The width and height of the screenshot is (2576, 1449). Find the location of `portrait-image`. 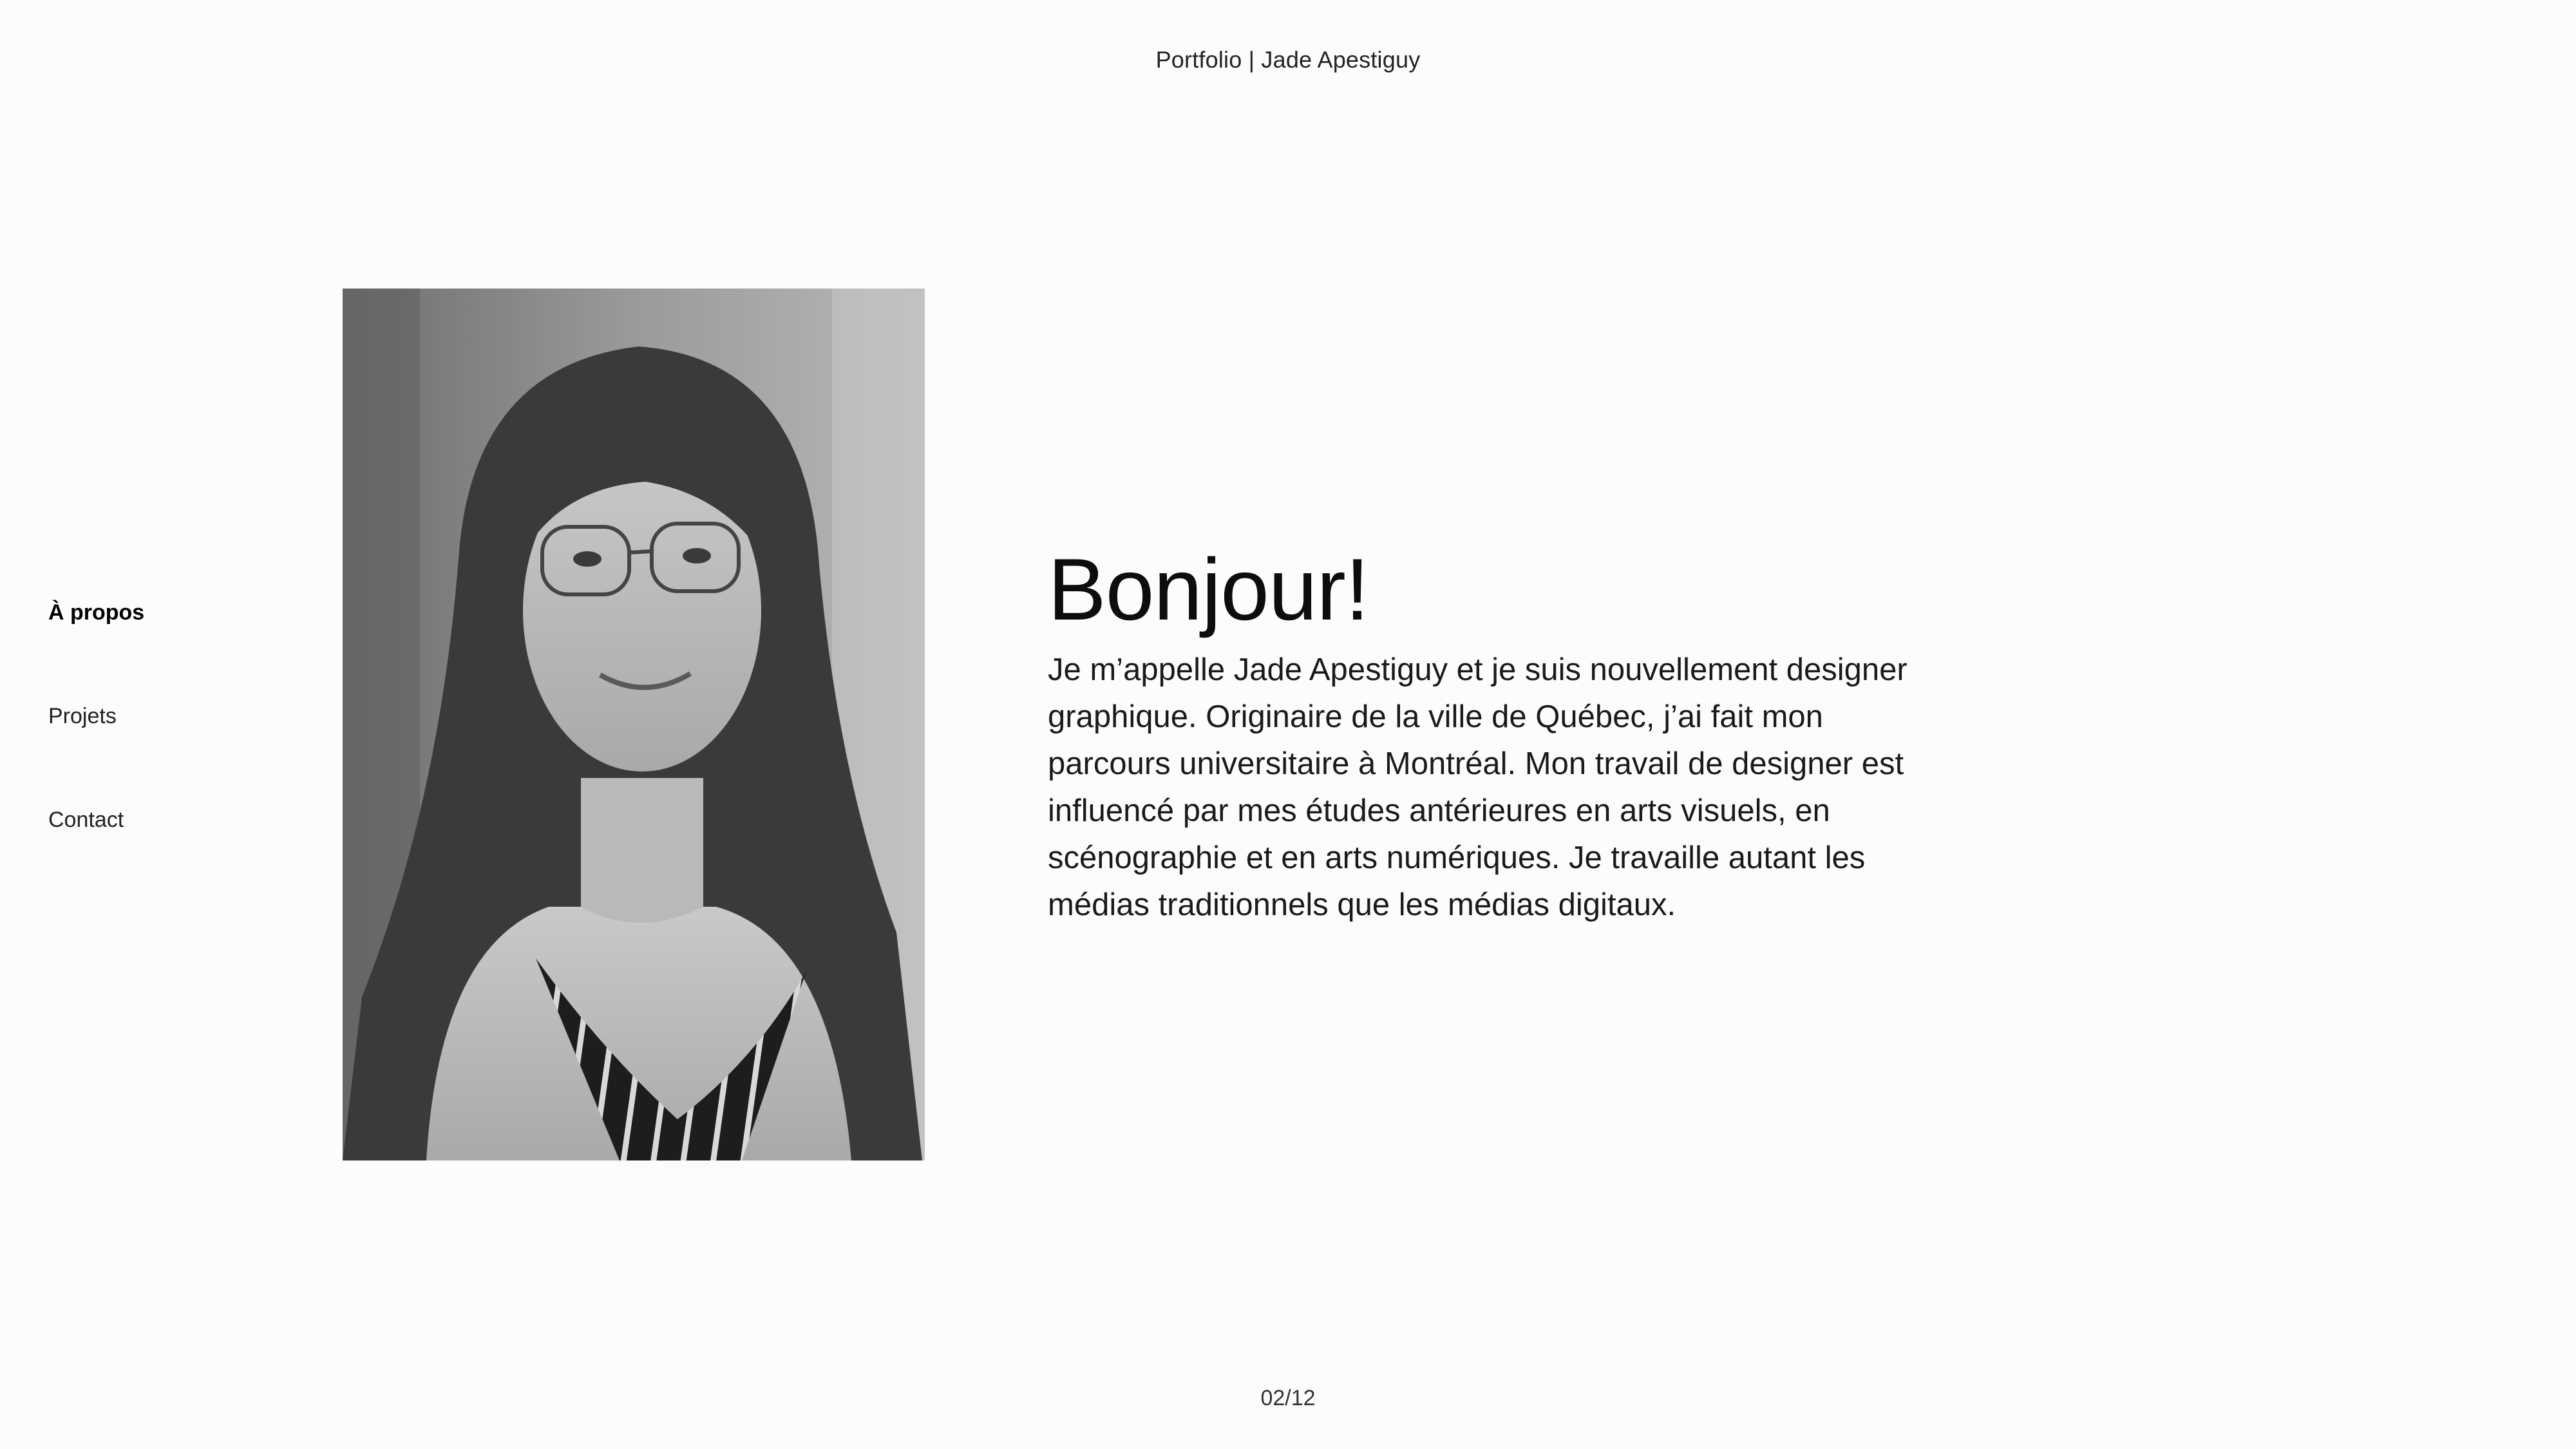

portrait-image is located at coordinates (634, 724).